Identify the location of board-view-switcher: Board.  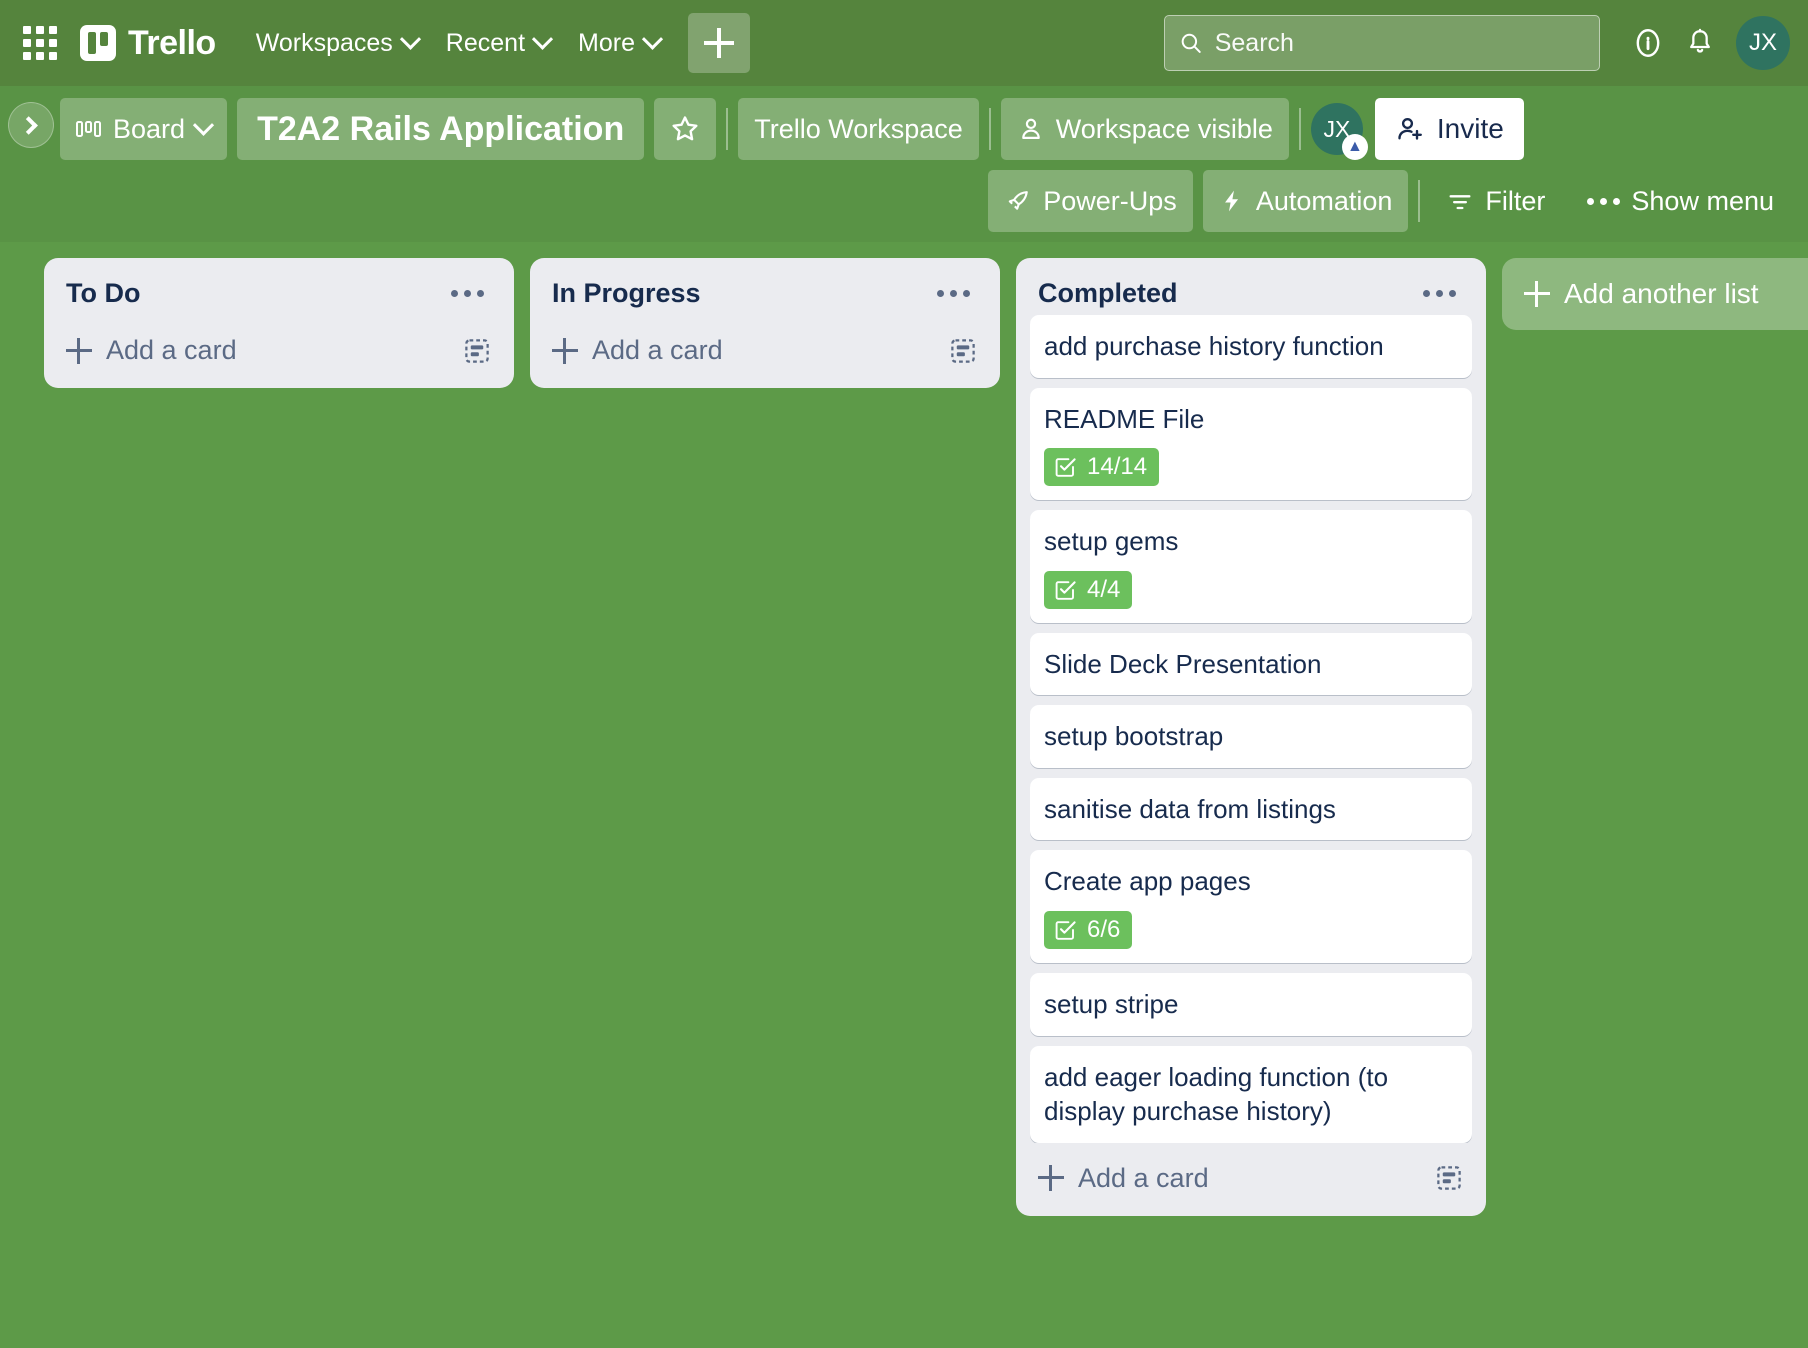
(144, 129).